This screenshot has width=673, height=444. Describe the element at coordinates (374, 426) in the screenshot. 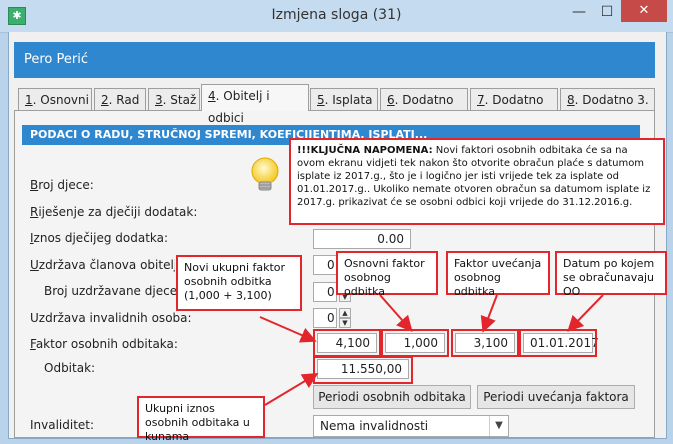

I see `invaliditet-select-value: Nema invalidnosti` at that location.